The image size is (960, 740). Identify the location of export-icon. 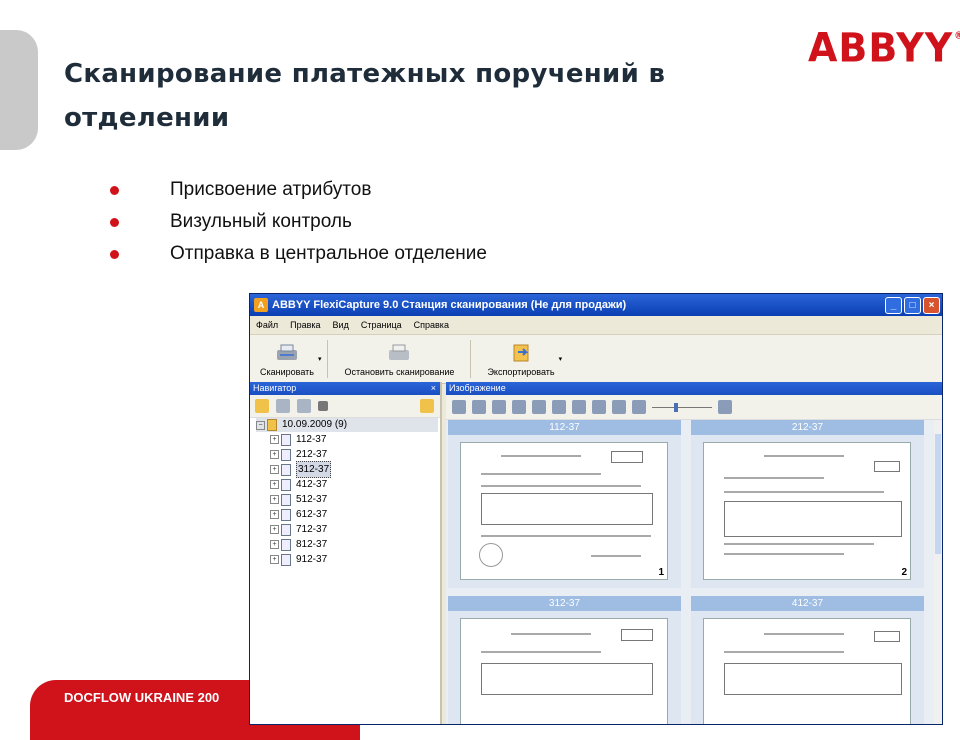
(521, 353).